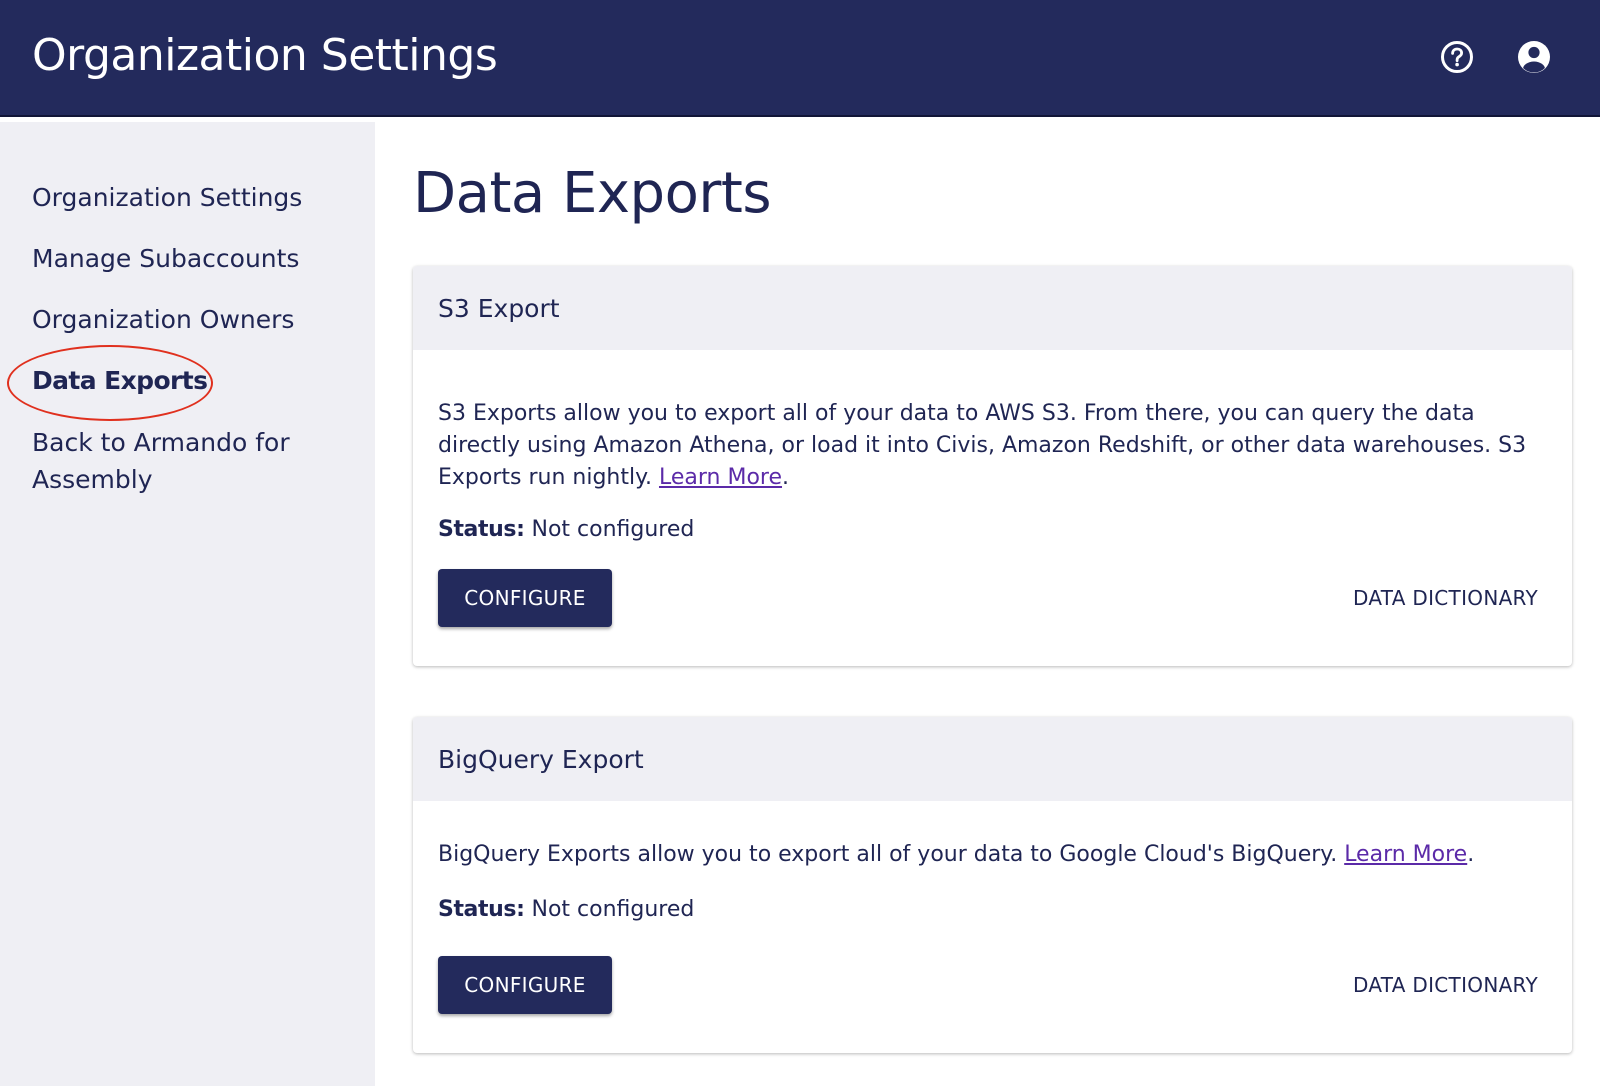 Image resolution: width=1600 pixels, height=1086 pixels. What do you see at coordinates (110, 383) in the screenshot?
I see `highlight-annotation` at bounding box center [110, 383].